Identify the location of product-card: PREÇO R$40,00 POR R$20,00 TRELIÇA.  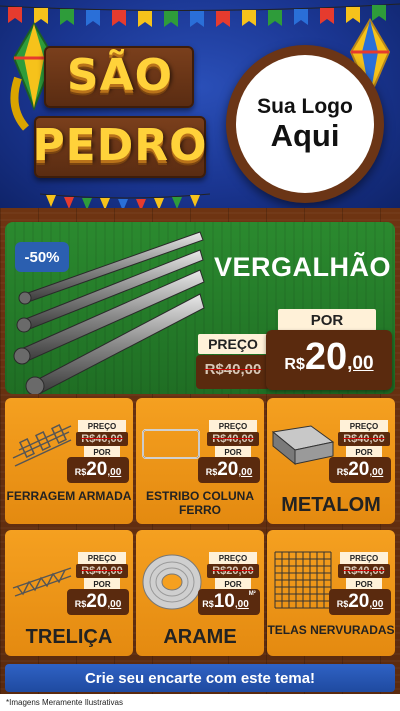
(69, 593).